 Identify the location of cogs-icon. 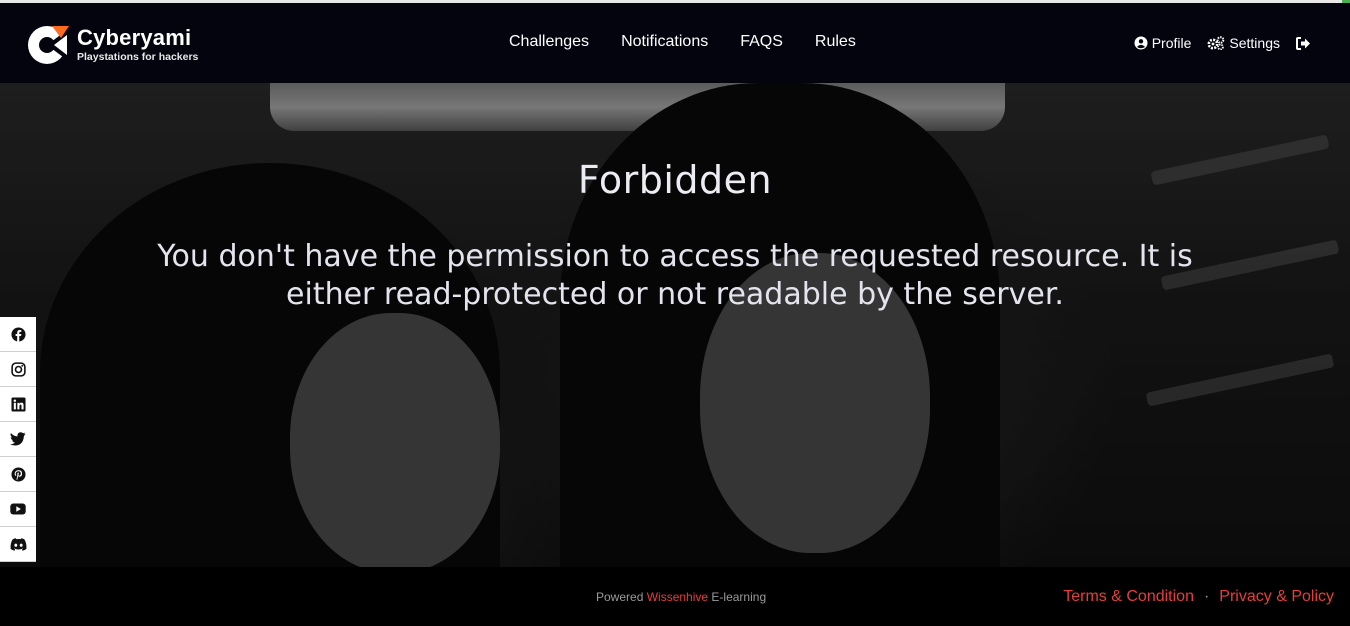
(1216, 43).